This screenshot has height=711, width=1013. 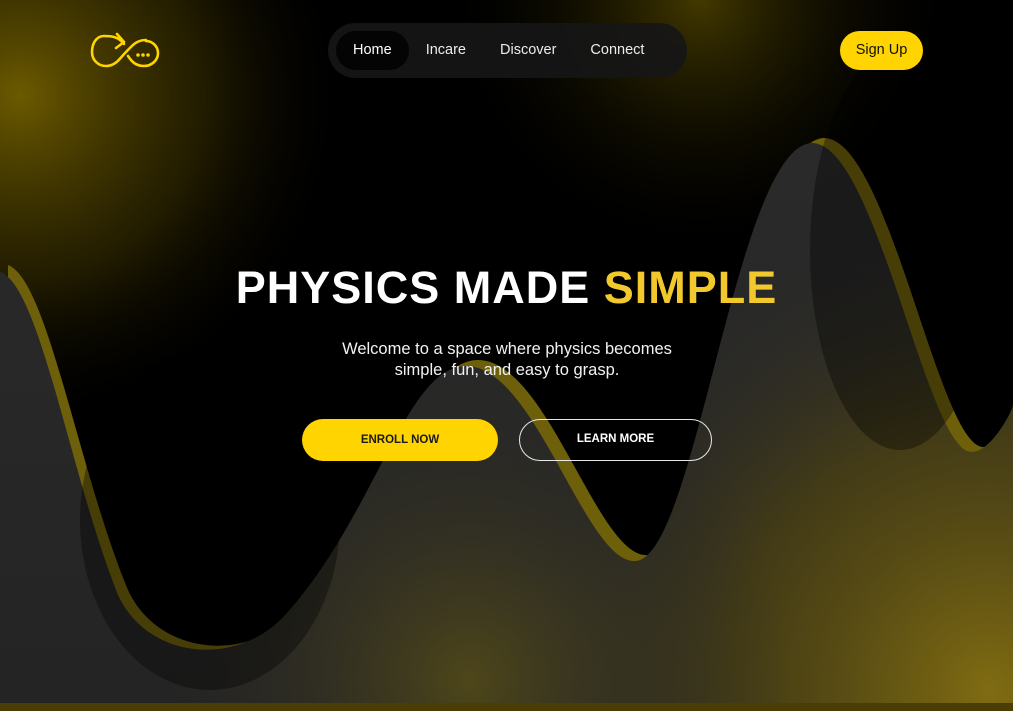 I want to click on sign-up-button: Sign Up, so click(x=881, y=50).